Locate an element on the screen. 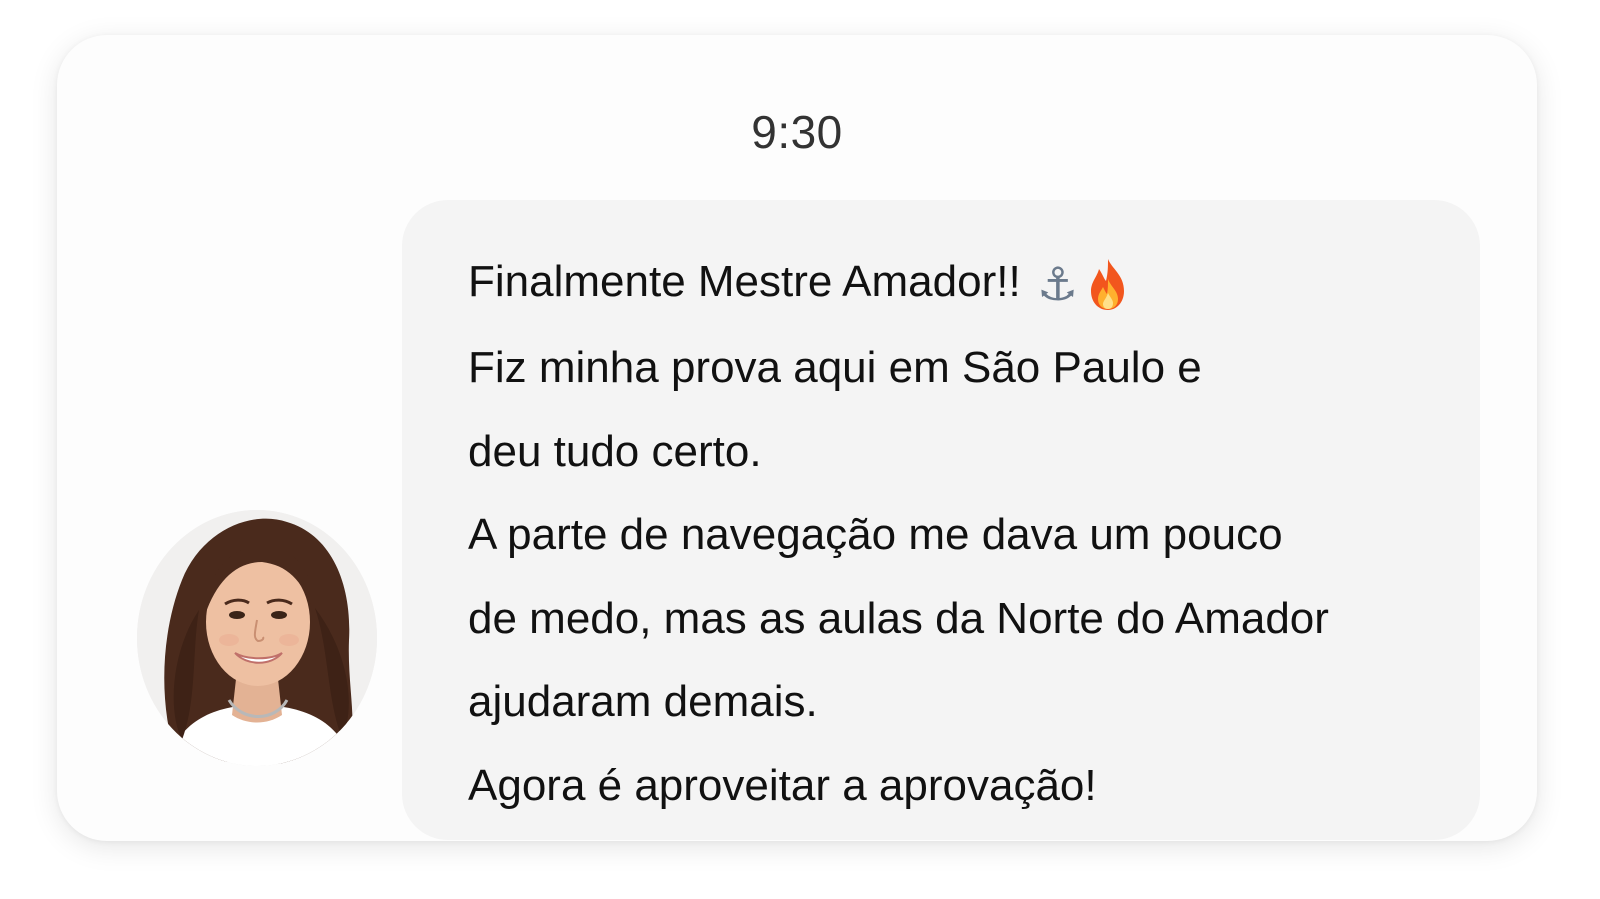  message-timestamp: 9:30 is located at coordinates (797, 132).